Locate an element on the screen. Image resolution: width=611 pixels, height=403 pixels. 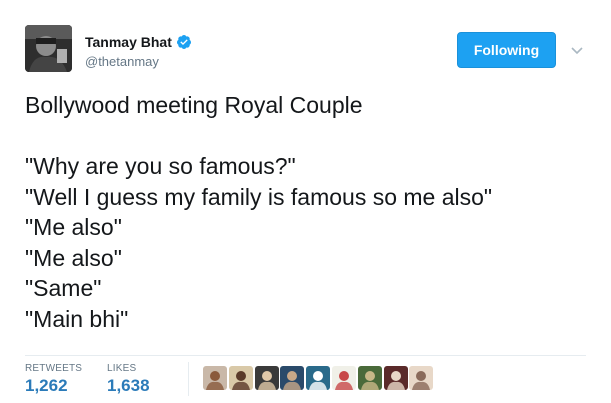
tweet-line: Bollywood meeting Royal Couple is located at coordinates (194, 105).